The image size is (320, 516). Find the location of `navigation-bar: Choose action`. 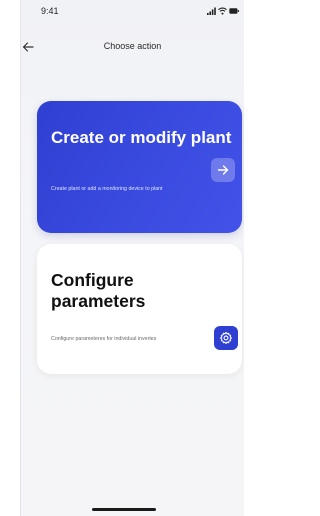

navigation-bar: Choose action is located at coordinates (132, 47).